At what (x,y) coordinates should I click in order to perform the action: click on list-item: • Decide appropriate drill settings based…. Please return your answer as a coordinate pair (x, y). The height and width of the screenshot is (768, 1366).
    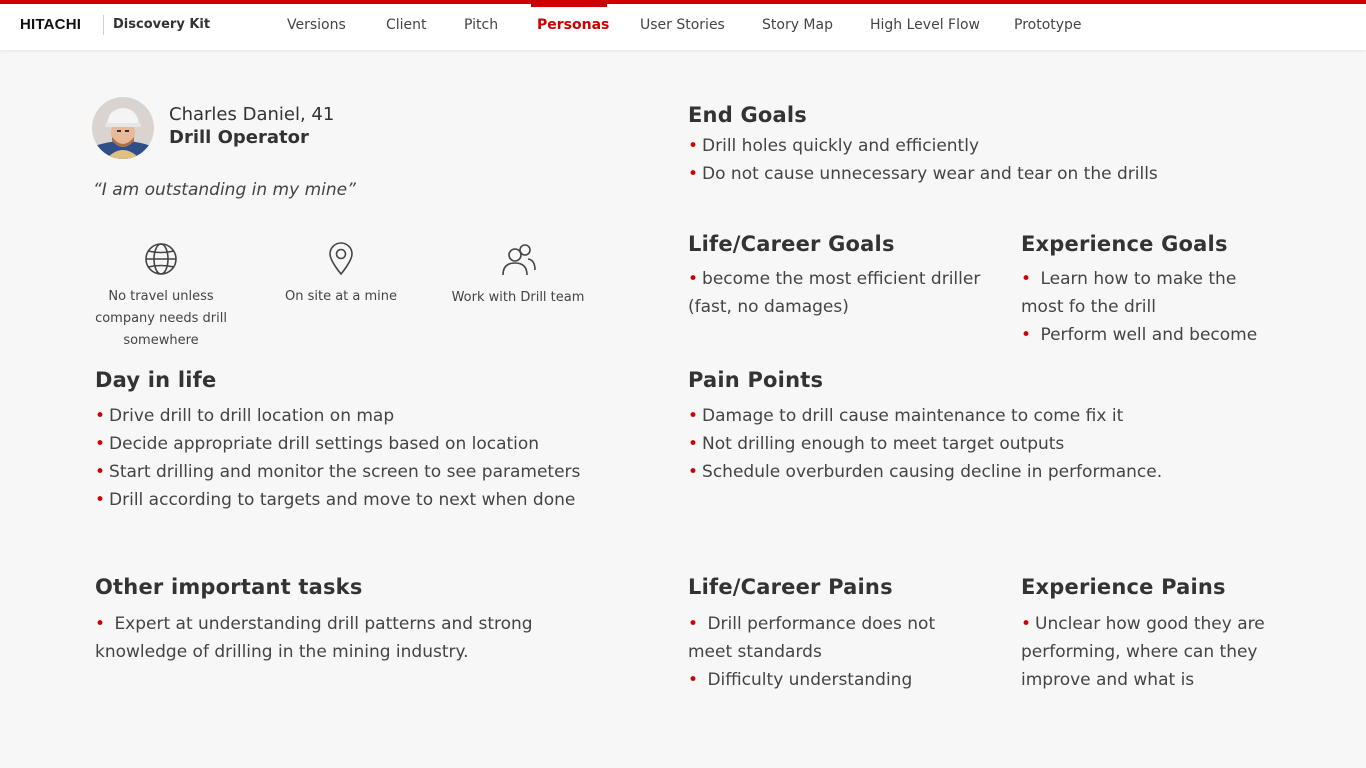
    Looking at the image, I should click on (317, 444).